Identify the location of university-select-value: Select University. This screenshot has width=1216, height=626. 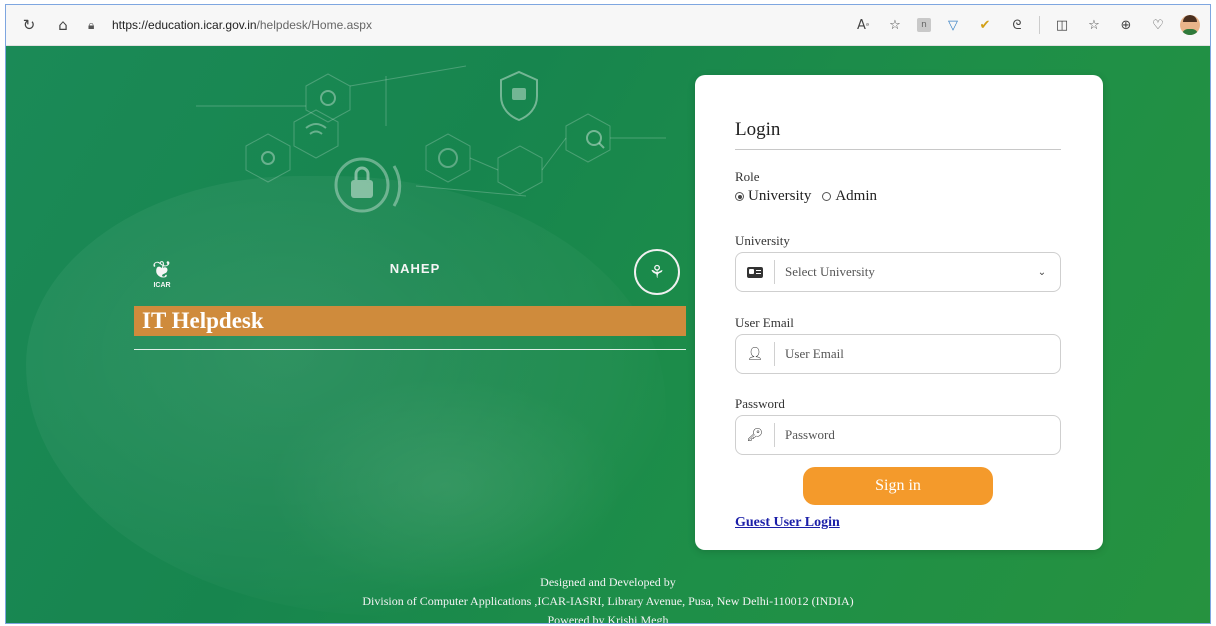
(830, 271).